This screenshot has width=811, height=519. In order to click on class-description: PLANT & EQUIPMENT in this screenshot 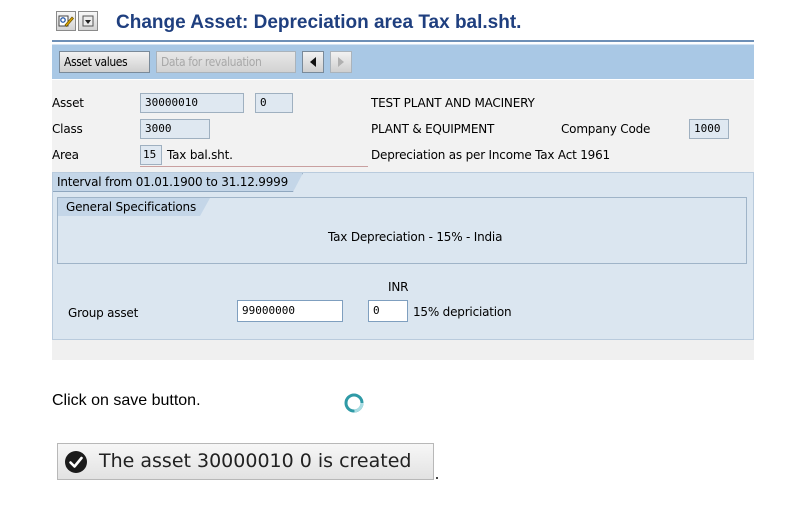, I will do `click(433, 129)`.